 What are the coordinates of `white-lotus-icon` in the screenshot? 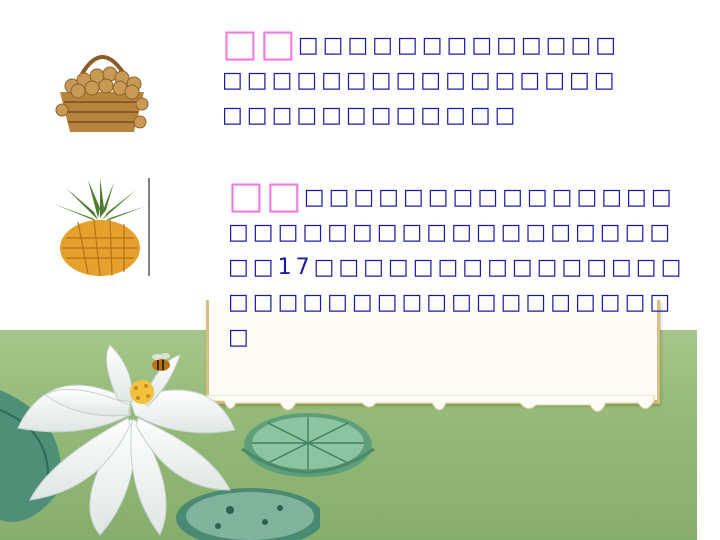 It's located at (126, 440).